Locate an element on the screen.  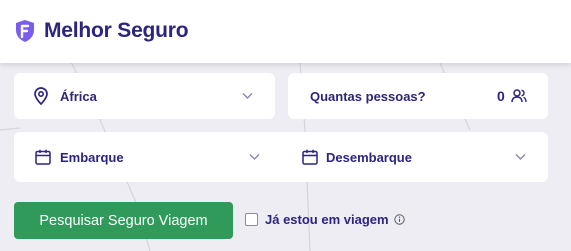
passengers-label: Quantas pessoas? is located at coordinates (368, 96).